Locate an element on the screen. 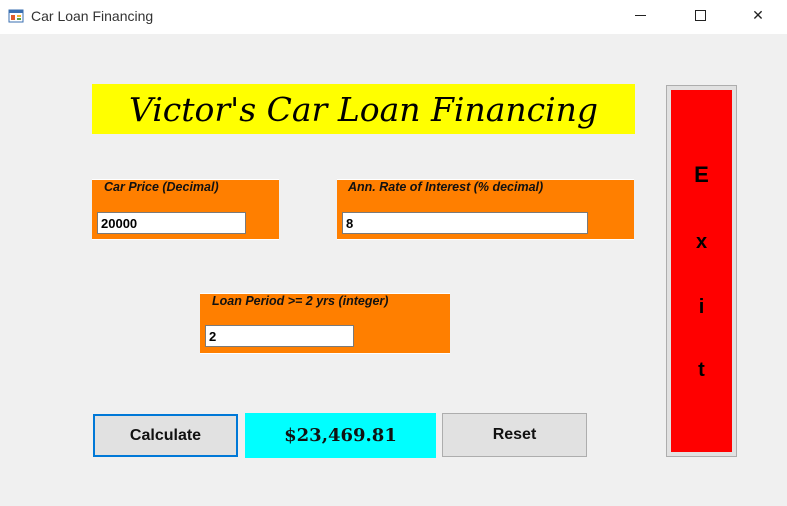 The height and width of the screenshot is (506, 787). close-icon: ✕ is located at coordinates (758, 15).